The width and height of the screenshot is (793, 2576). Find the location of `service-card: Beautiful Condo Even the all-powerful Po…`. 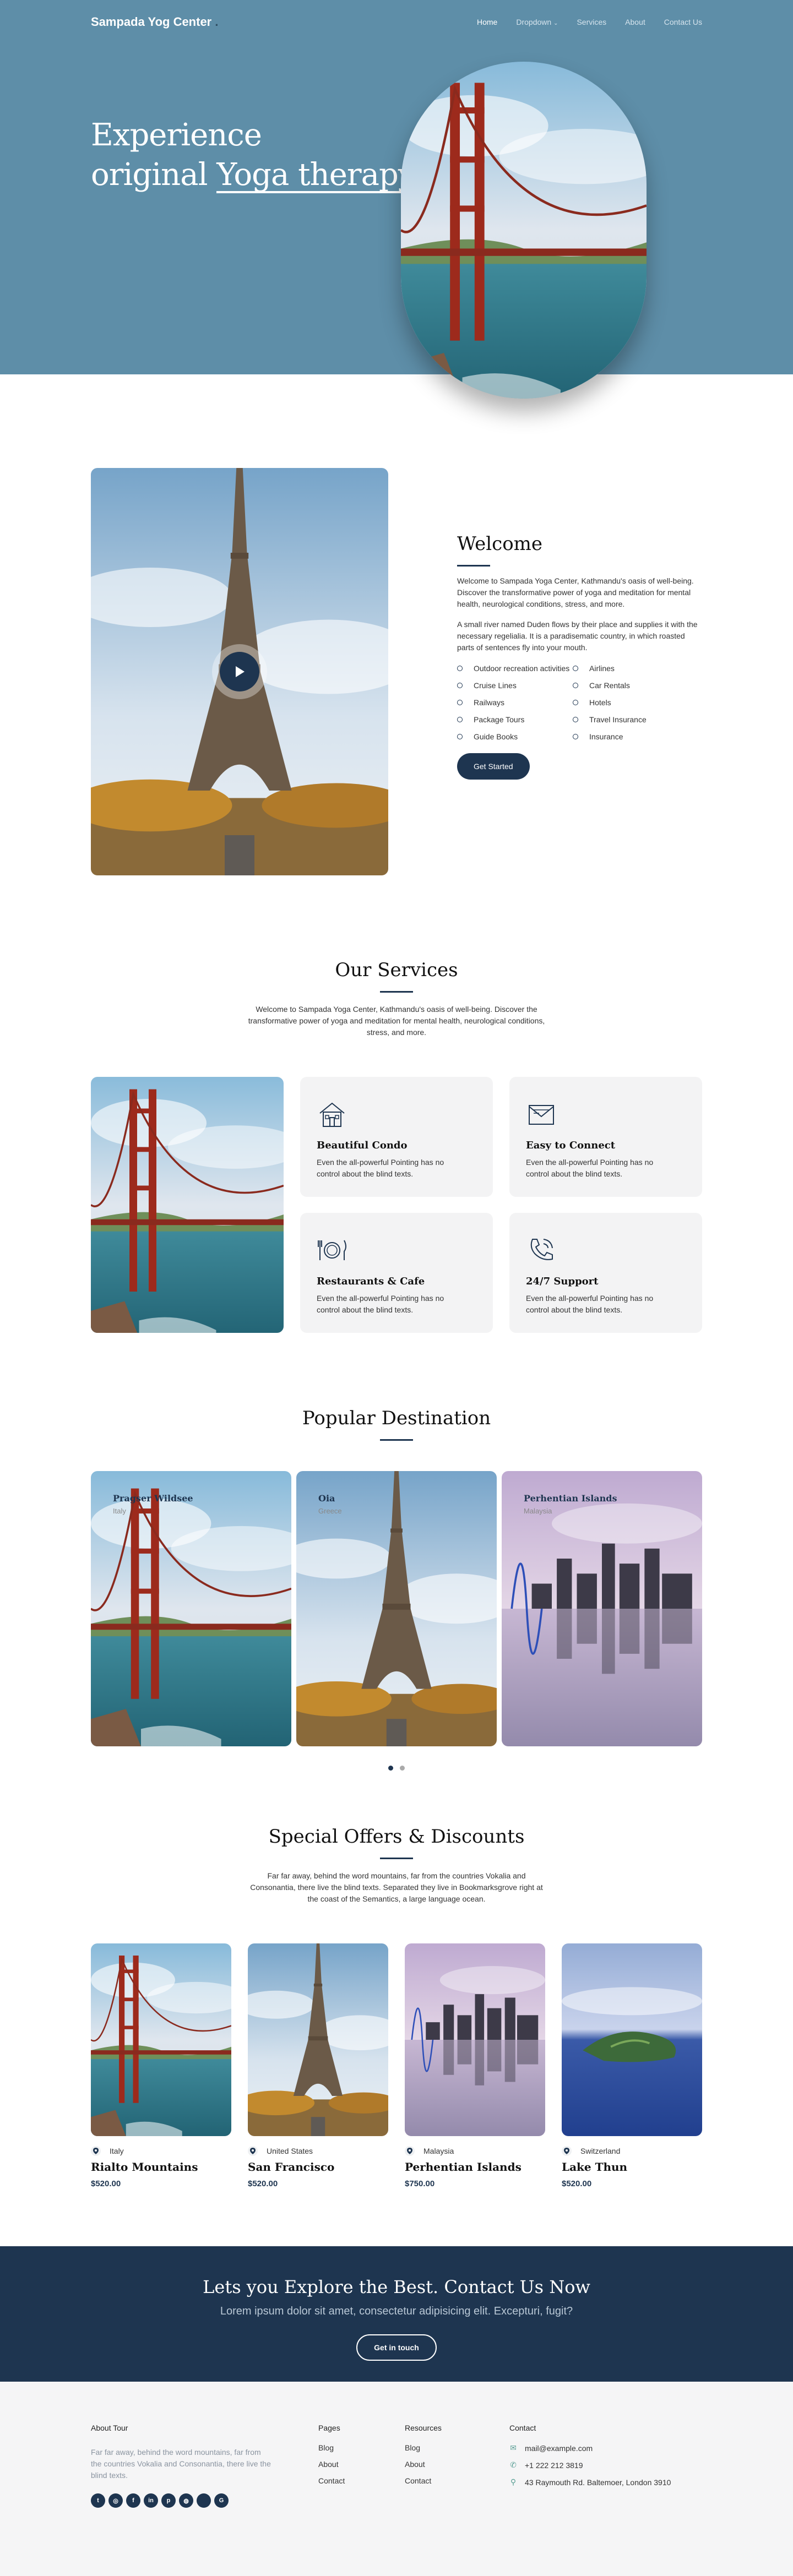

service-card: Beautiful Condo Even the all-powerful Po… is located at coordinates (397, 1137).